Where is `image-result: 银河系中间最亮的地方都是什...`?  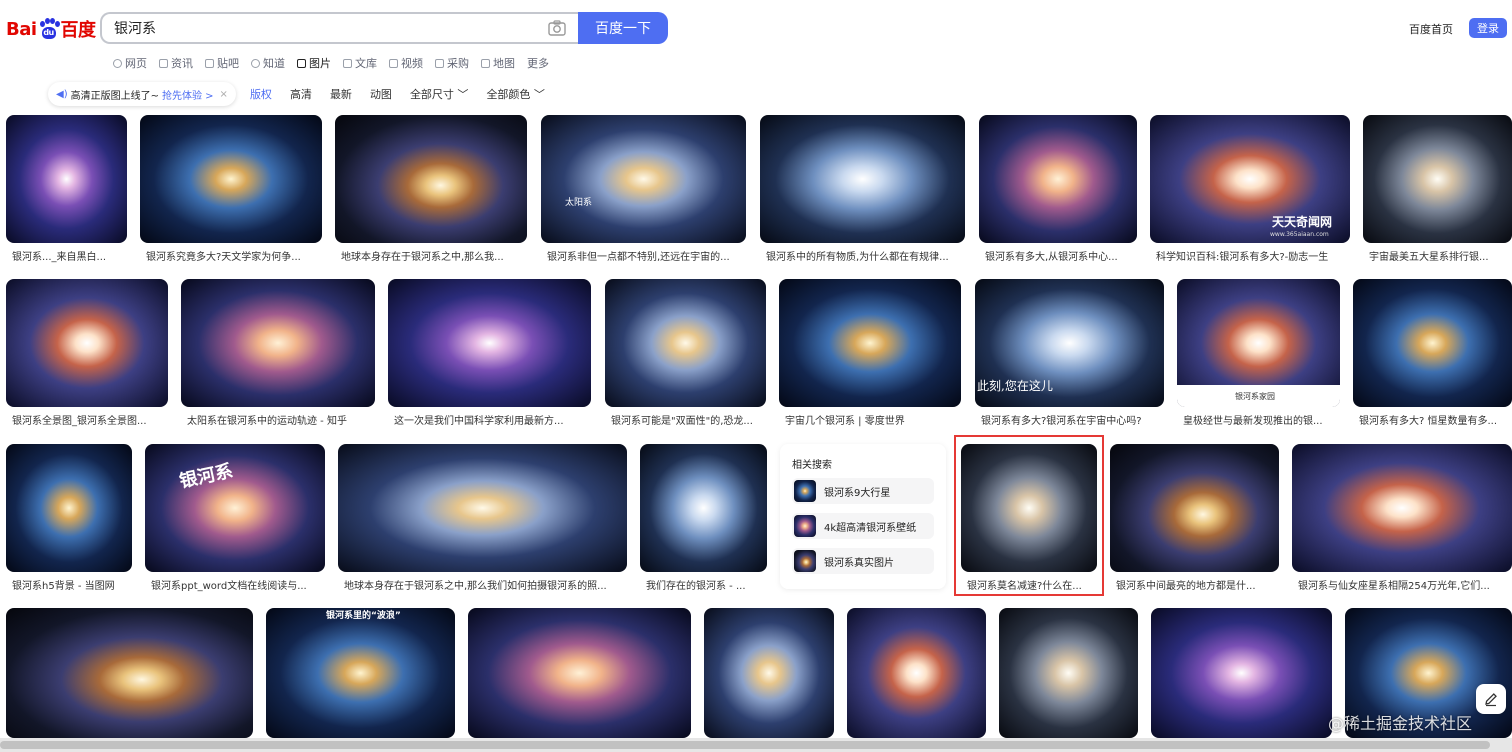 image-result: 银河系中间最亮的地方都是什... is located at coordinates (1194, 518).